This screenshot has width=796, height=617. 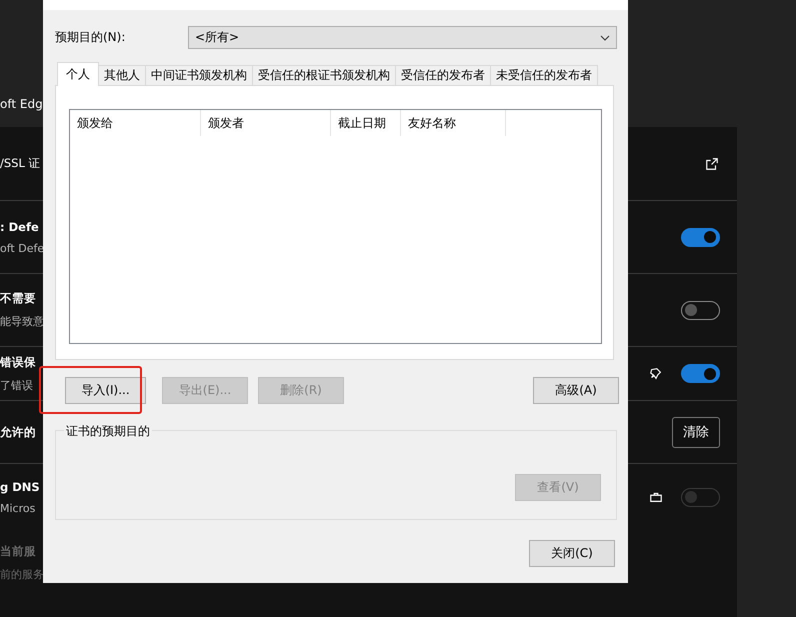 What do you see at coordinates (18, 508) in the screenshot?
I see `setting-description: Micros` at bounding box center [18, 508].